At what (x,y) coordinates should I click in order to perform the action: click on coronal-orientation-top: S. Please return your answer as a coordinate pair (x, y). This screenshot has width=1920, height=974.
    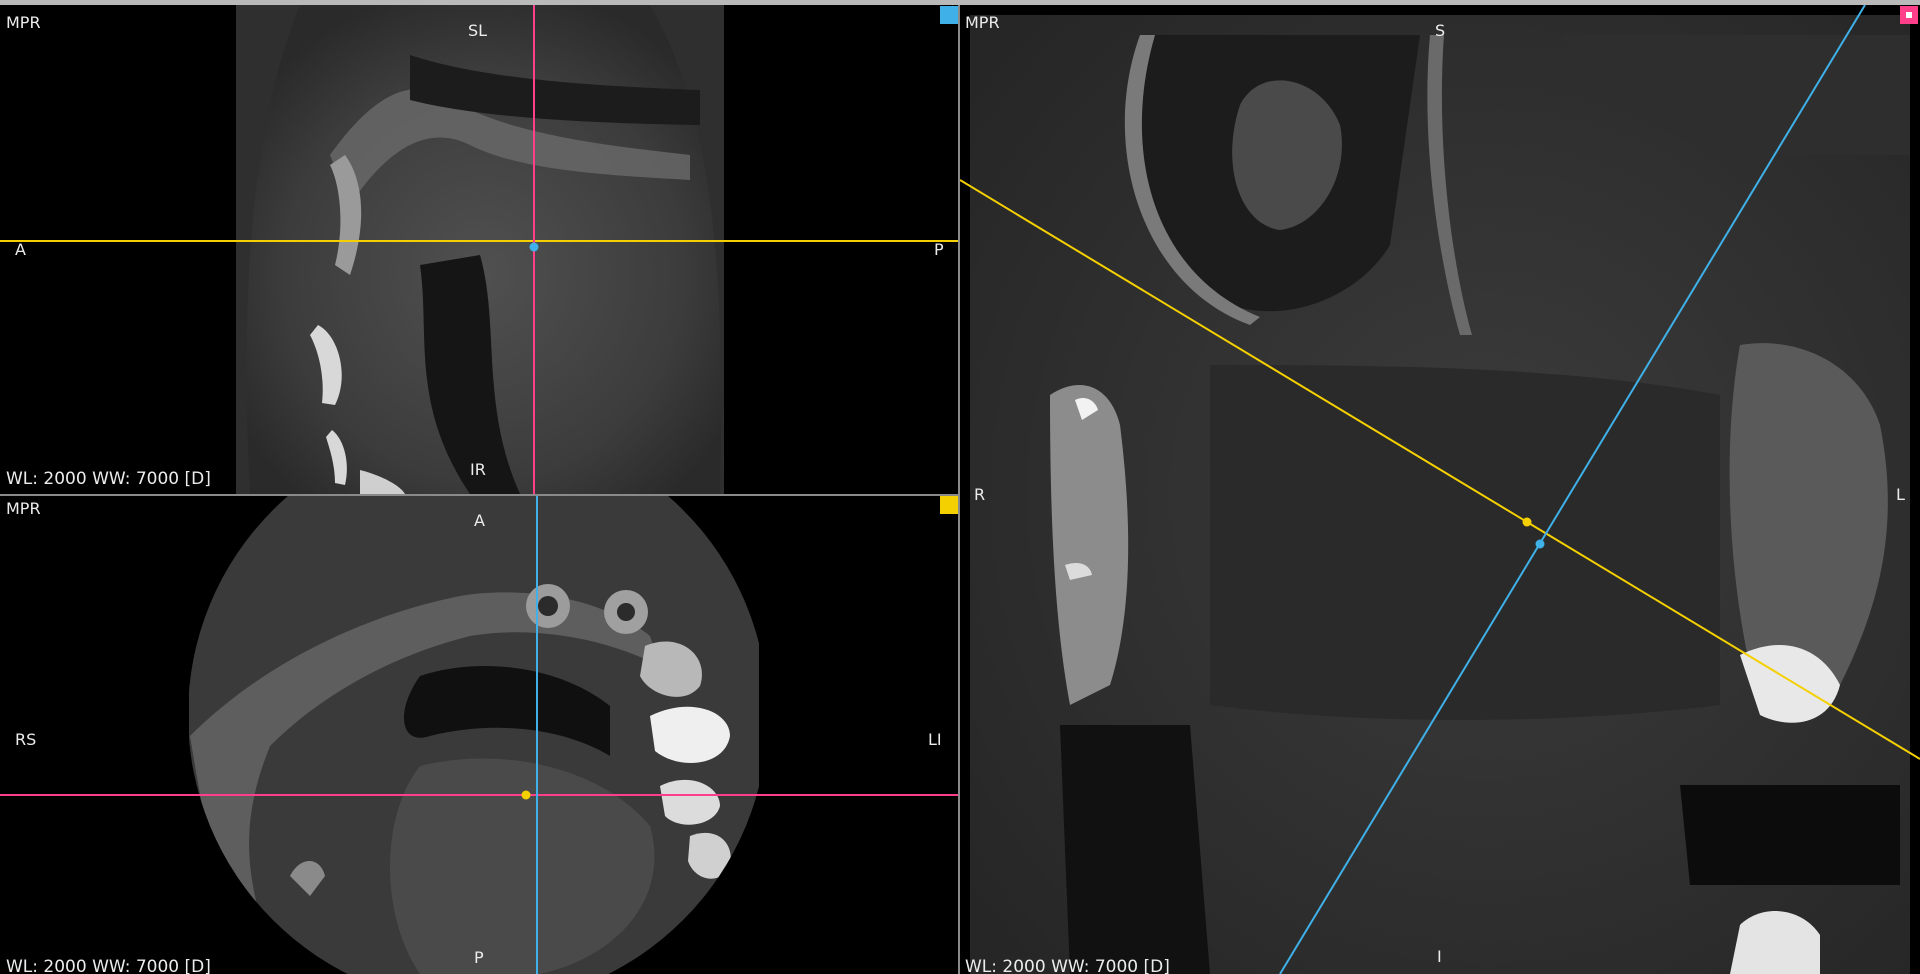
    Looking at the image, I should click on (1440, 30).